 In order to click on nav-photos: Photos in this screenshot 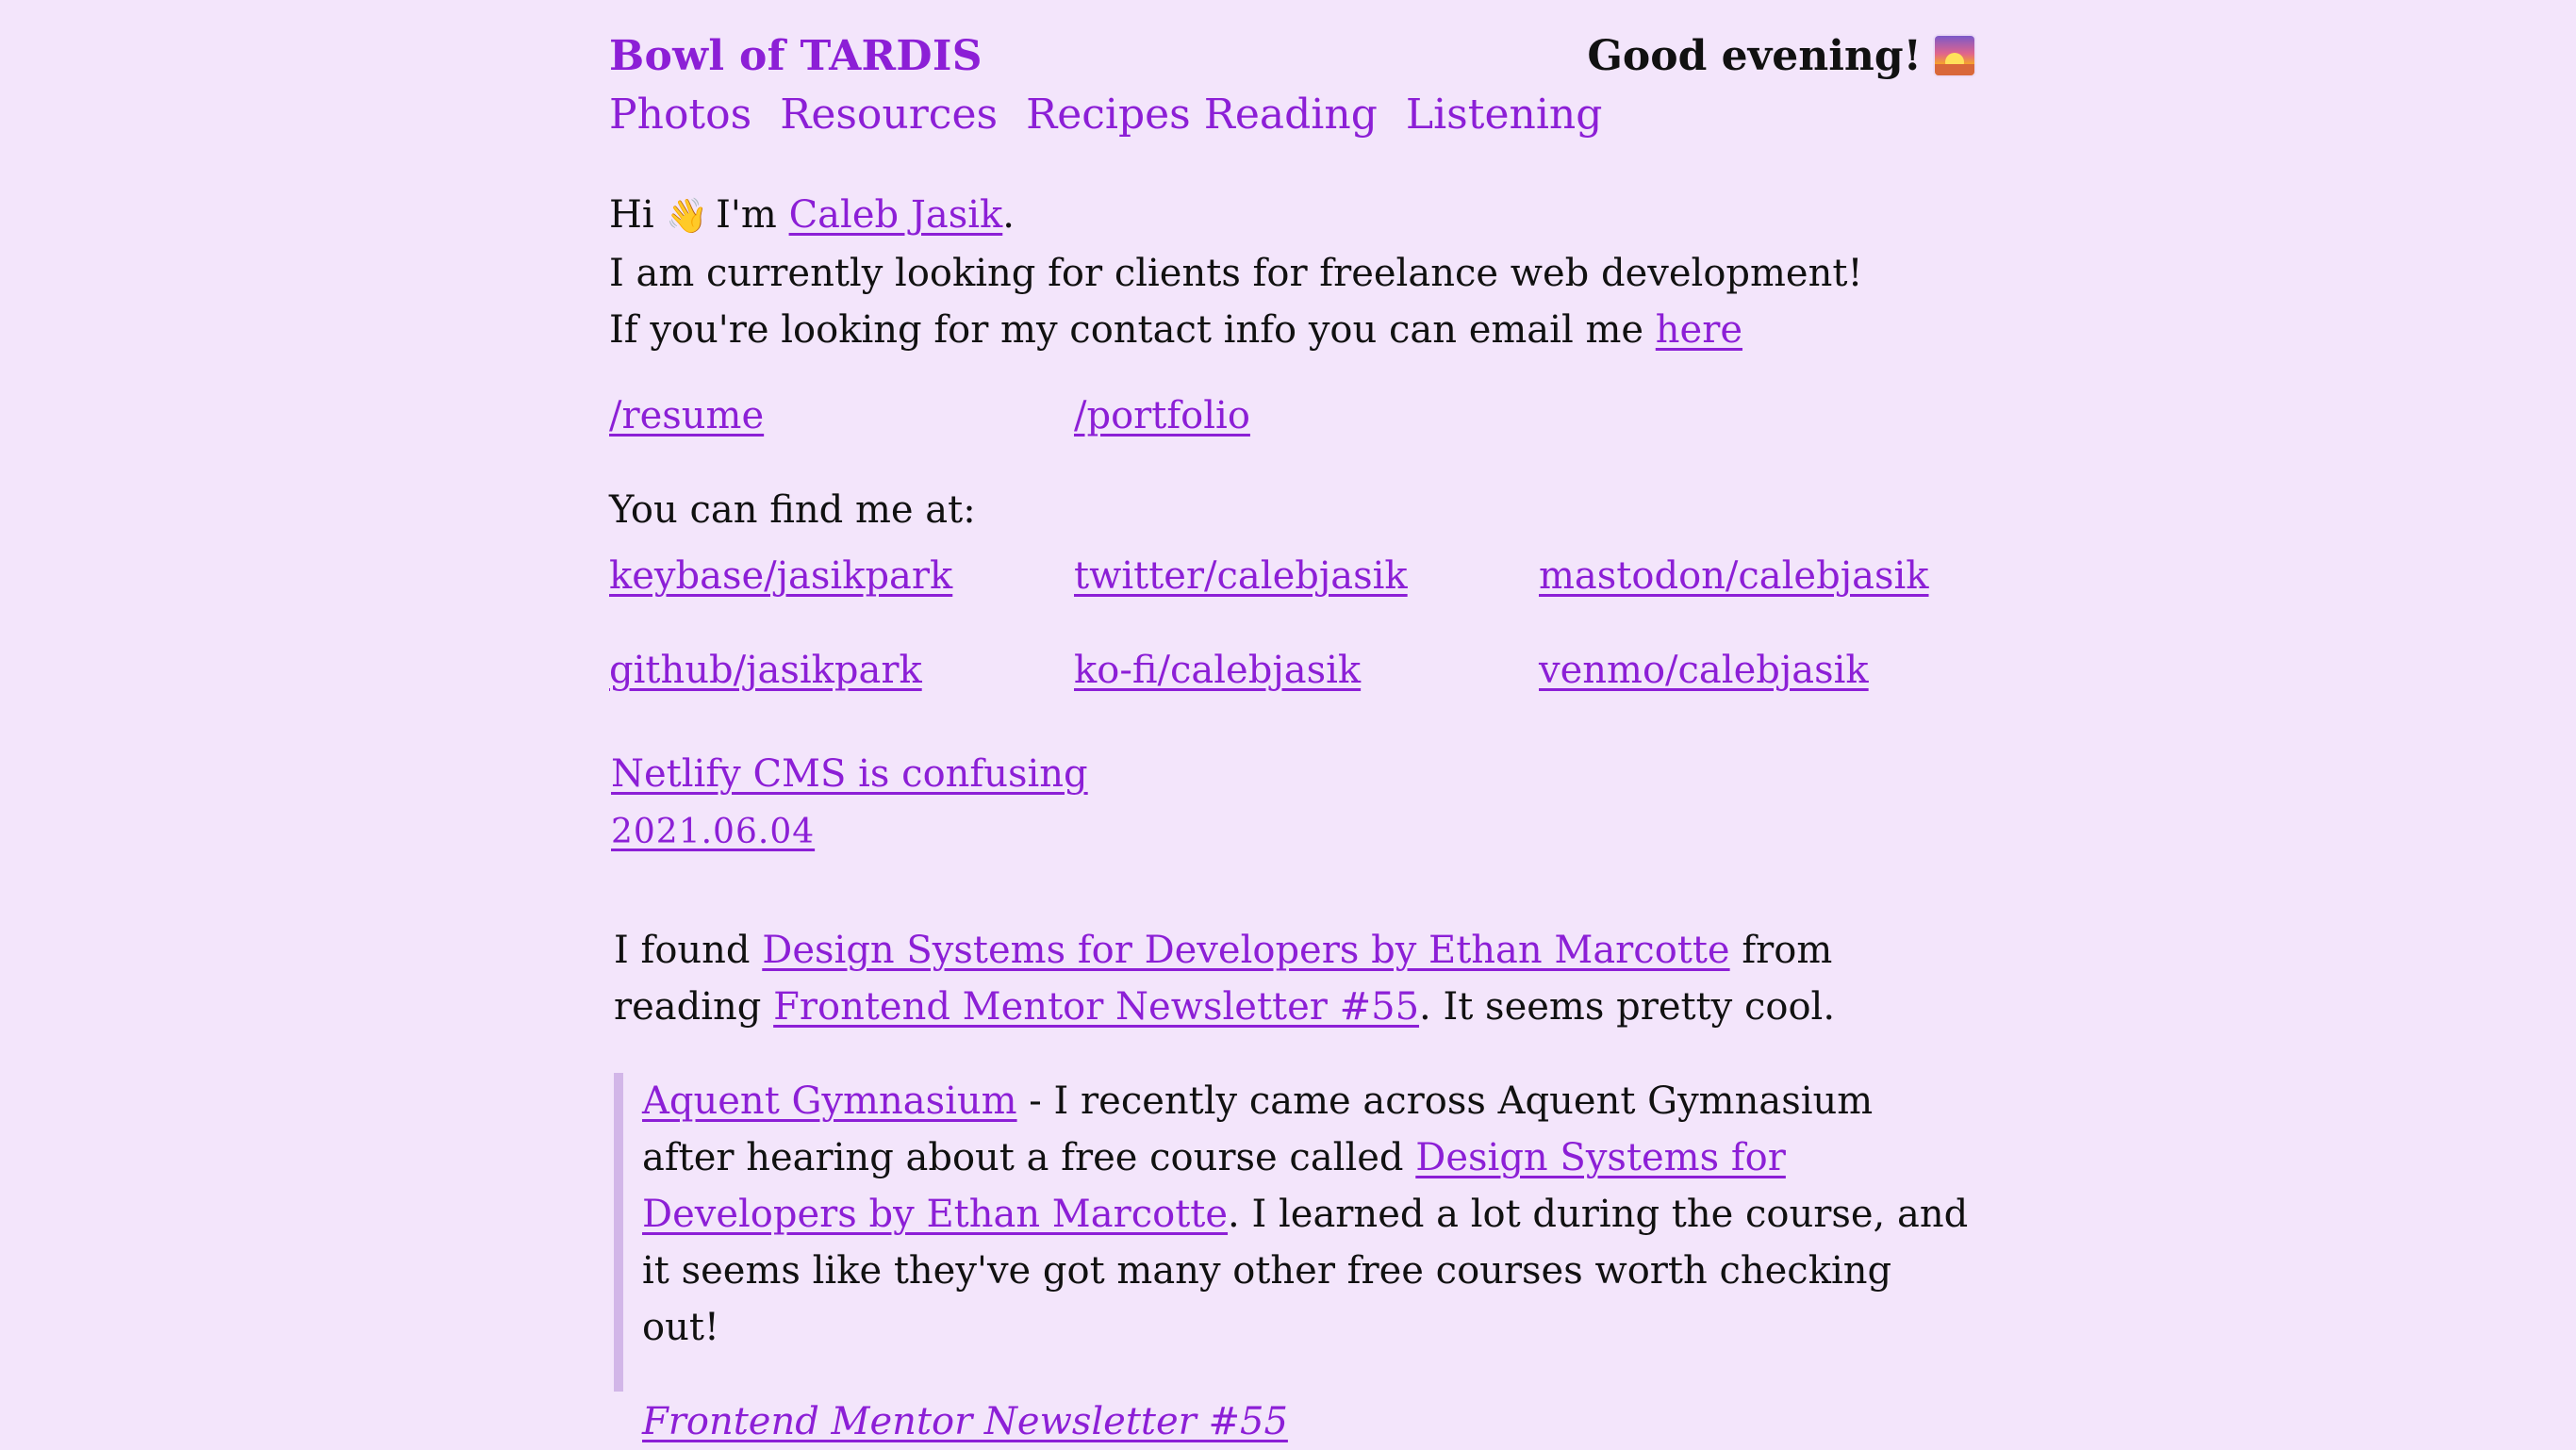, I will do `click(680, 115)`.